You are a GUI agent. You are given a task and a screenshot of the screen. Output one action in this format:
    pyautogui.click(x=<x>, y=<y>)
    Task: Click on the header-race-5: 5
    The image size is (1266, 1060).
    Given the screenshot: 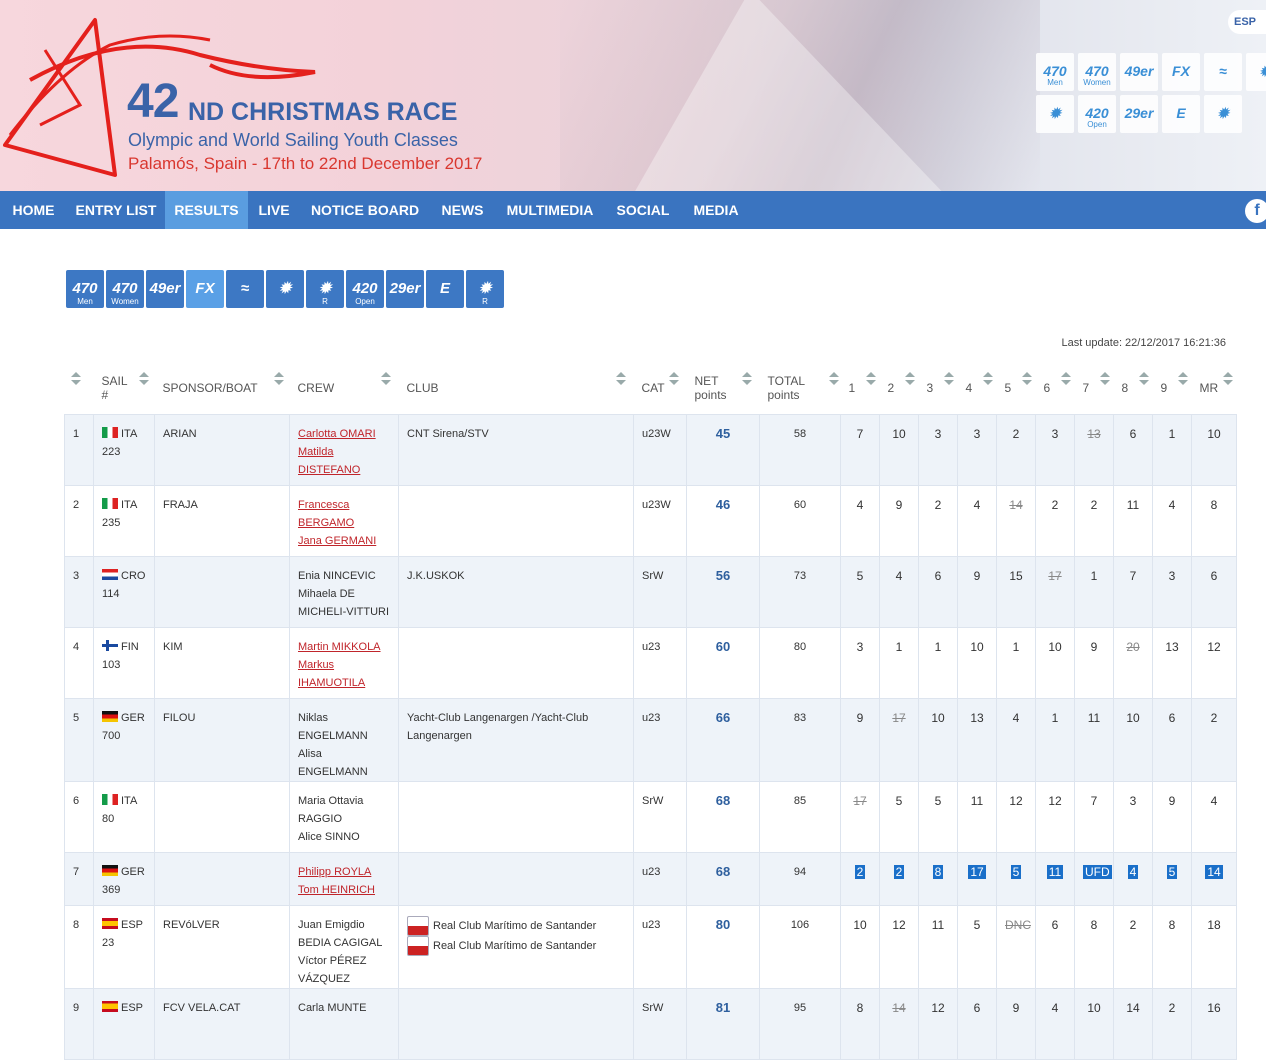 What is the action you would take?
    pyautogui.click(x=1016, y=388)
    